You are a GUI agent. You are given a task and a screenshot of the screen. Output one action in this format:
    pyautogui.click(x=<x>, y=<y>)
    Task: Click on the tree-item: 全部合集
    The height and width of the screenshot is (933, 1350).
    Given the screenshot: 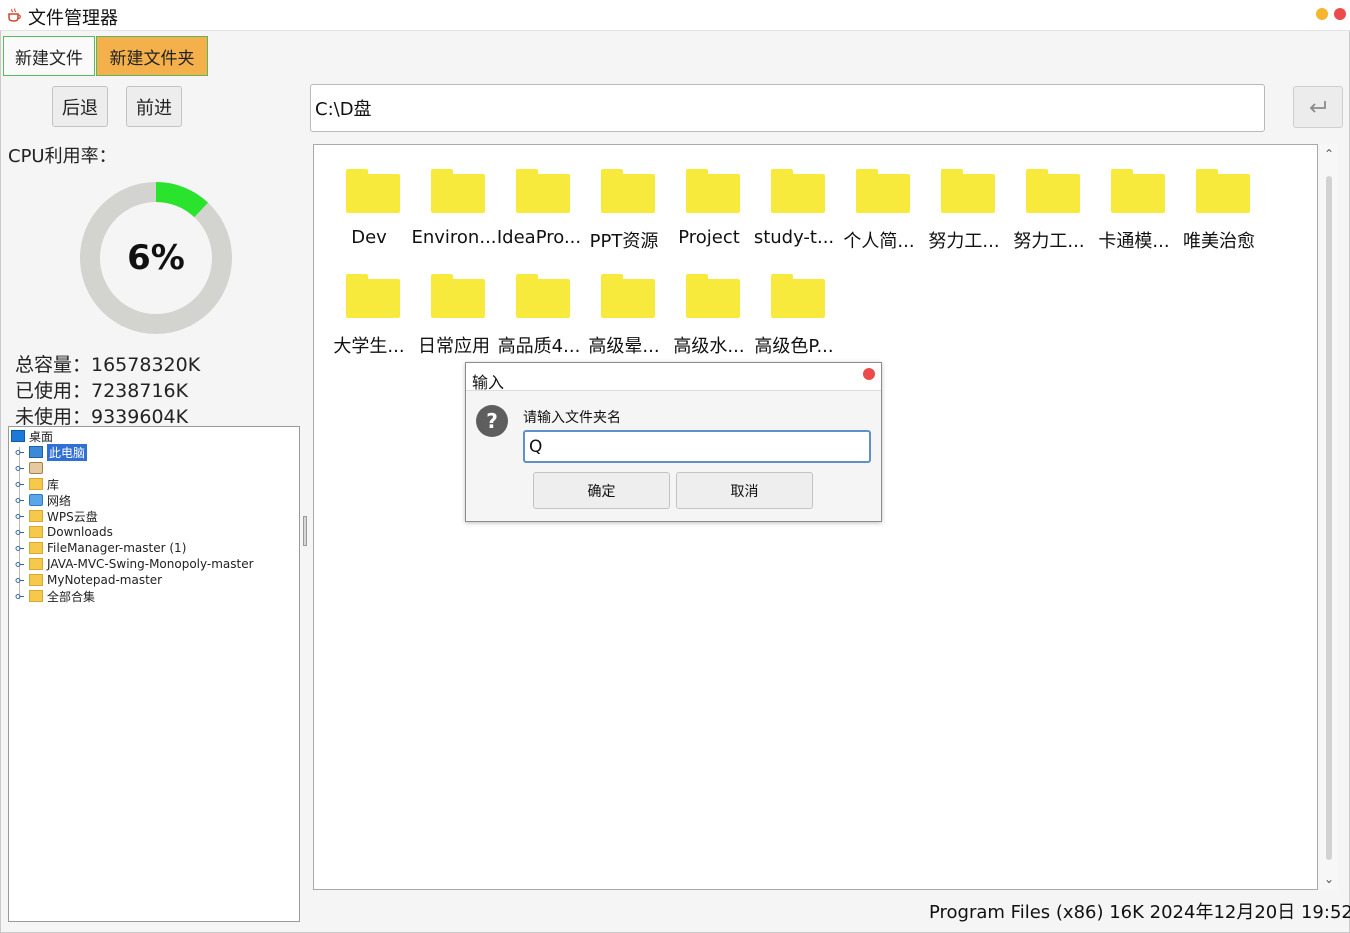 What is the action you would take?
    pyautogui.click(x=55, y=596)
    